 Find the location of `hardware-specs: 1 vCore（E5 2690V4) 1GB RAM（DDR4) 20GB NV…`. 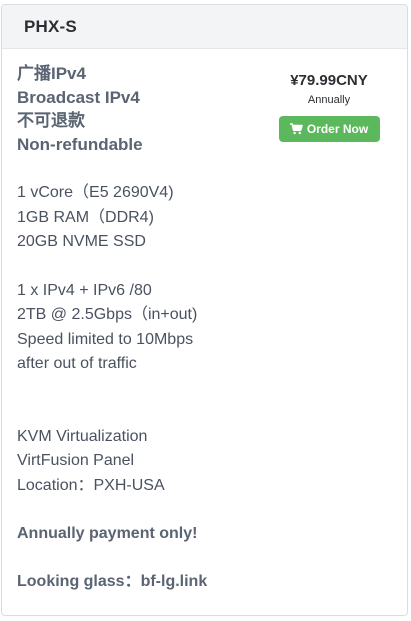

hardware-specs: 1 vCore（E5 2690V4) 1GB RAM（DDR4) 20GB NV… is located at coordinates (212, 218).